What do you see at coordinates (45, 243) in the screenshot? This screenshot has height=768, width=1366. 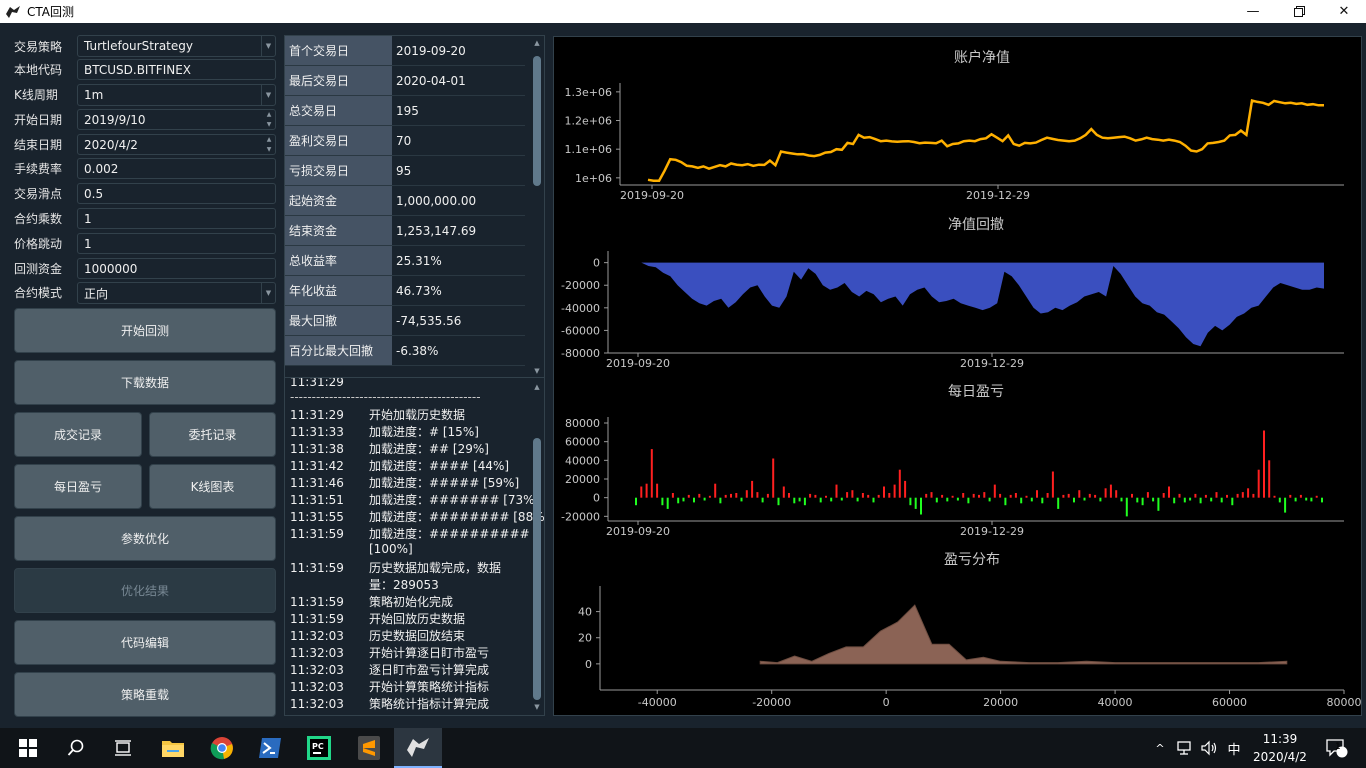 I see `pricetick-row: 价格跳动` at bounding box center [45, 243].